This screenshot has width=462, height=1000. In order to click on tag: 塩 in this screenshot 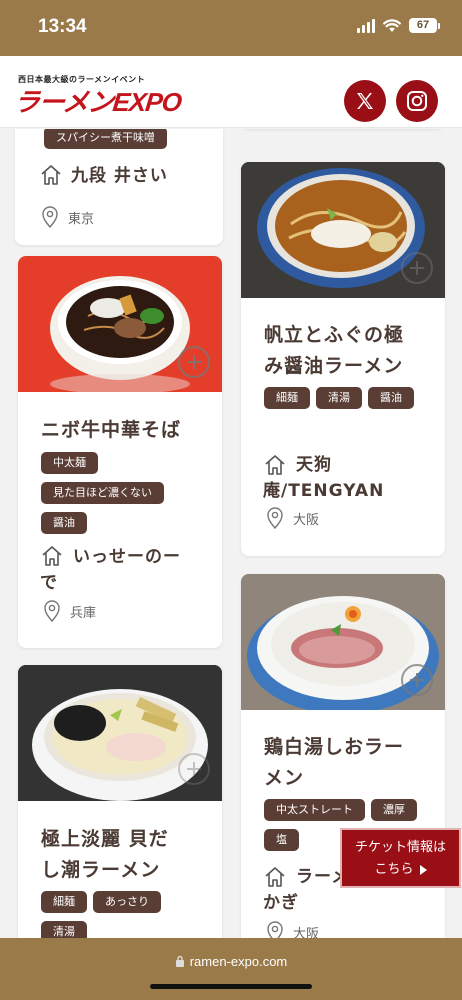, I will do `click(281, 840)`.